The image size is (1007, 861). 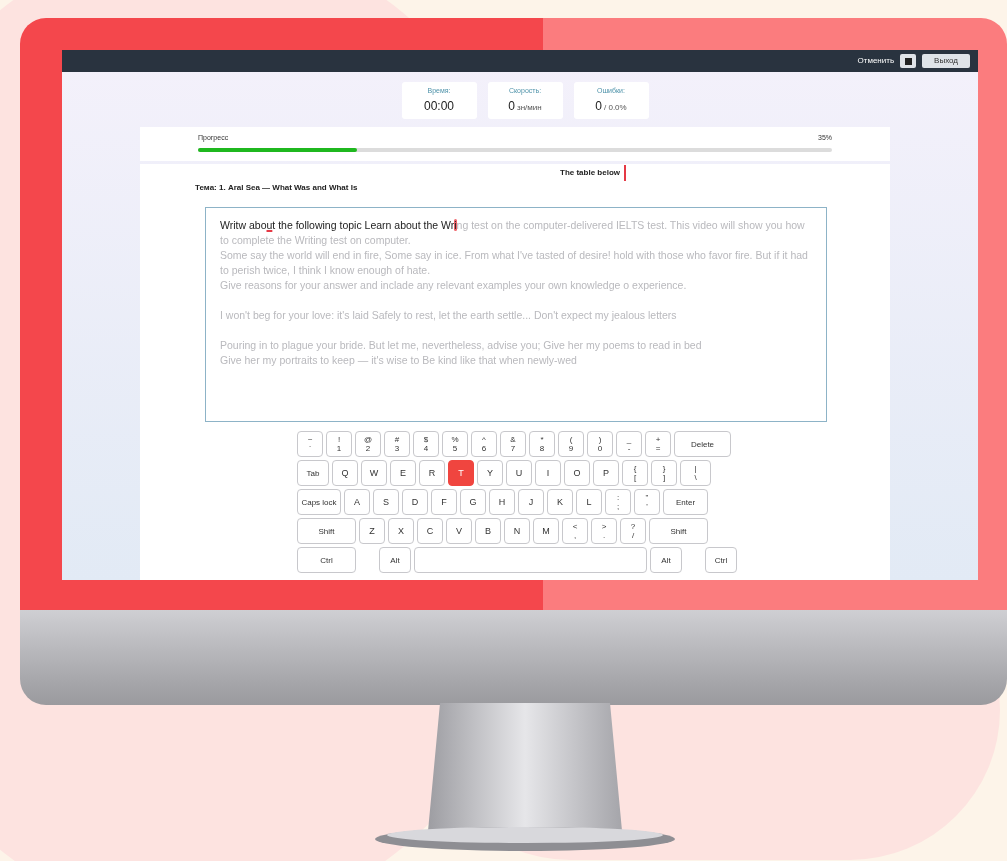 I want to click on stat-unit: зн/мин, so click(x=529, y=107).